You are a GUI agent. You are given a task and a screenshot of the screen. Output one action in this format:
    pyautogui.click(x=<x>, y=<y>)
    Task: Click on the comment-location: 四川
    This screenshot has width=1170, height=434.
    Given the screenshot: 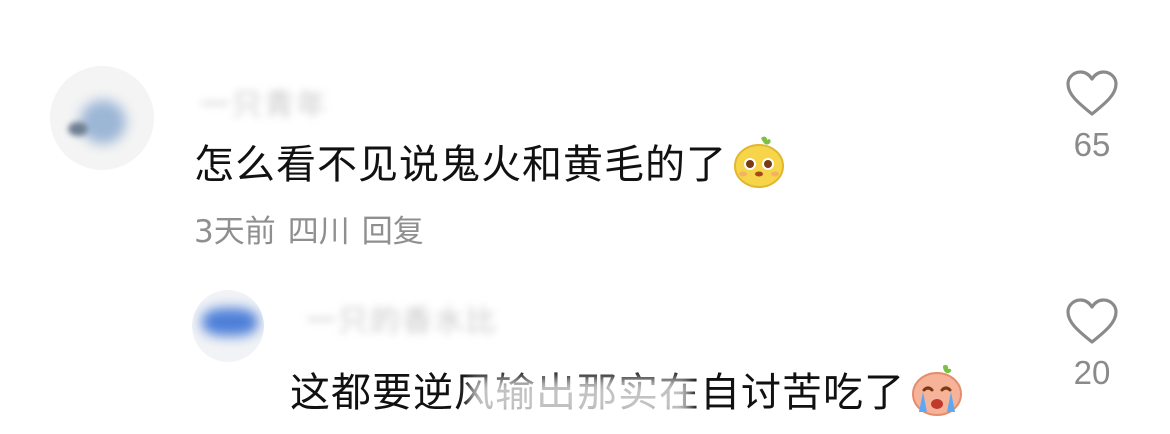 What is the action you would take?
    pyautogui.click(x=318, y=232)
    